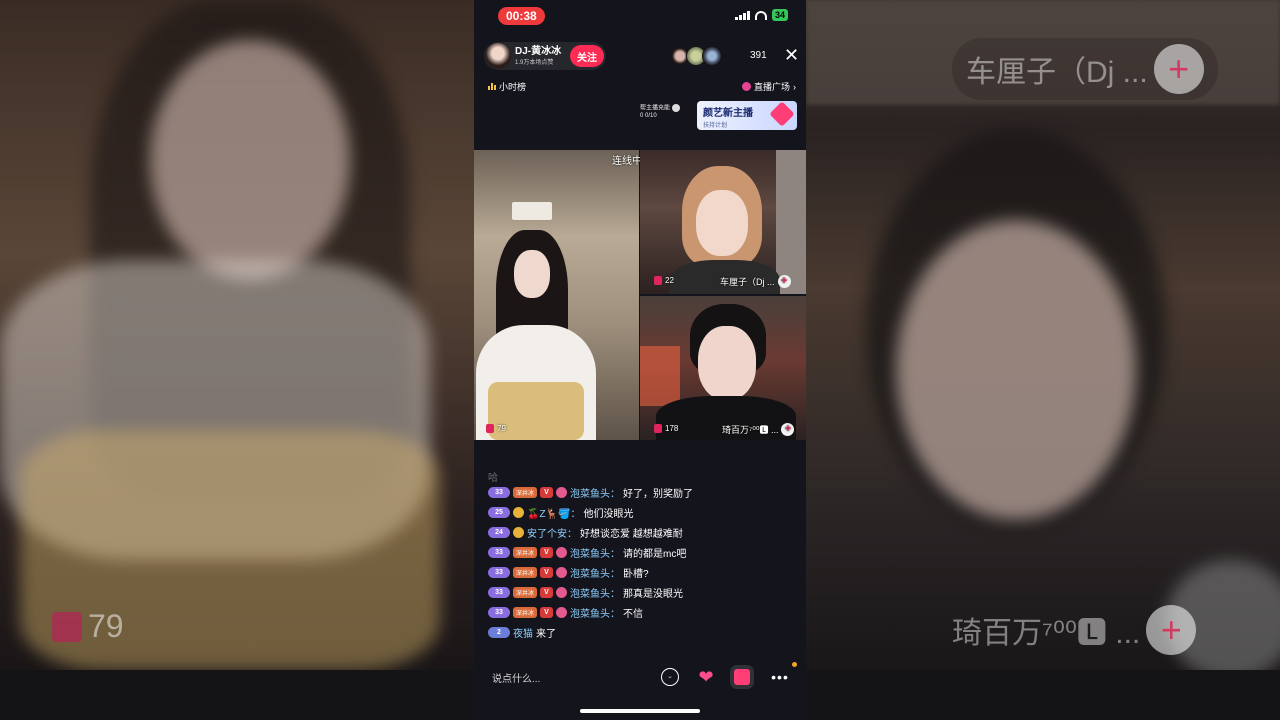  I want to click on chevron-right-icon: ›, so click(794, 86).